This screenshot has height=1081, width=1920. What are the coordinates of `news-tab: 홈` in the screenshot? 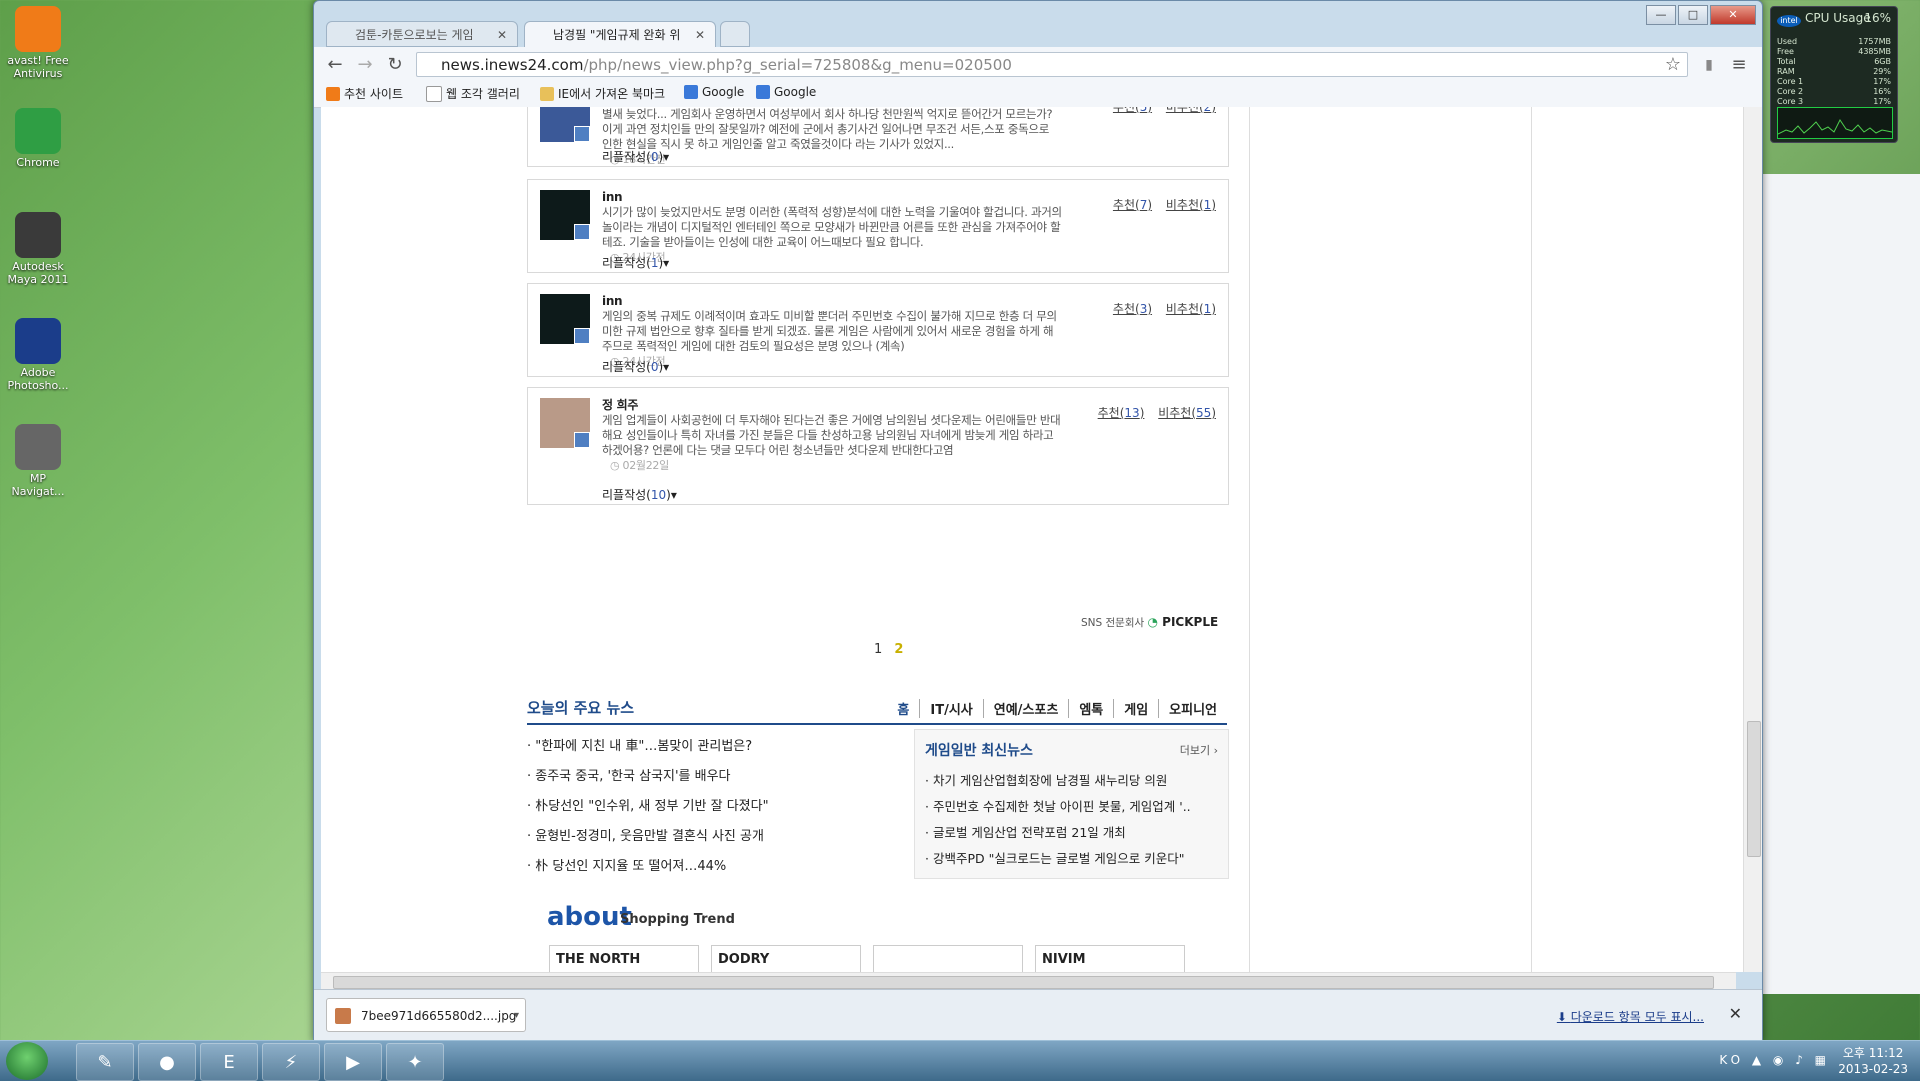 It's located at (903, 708).